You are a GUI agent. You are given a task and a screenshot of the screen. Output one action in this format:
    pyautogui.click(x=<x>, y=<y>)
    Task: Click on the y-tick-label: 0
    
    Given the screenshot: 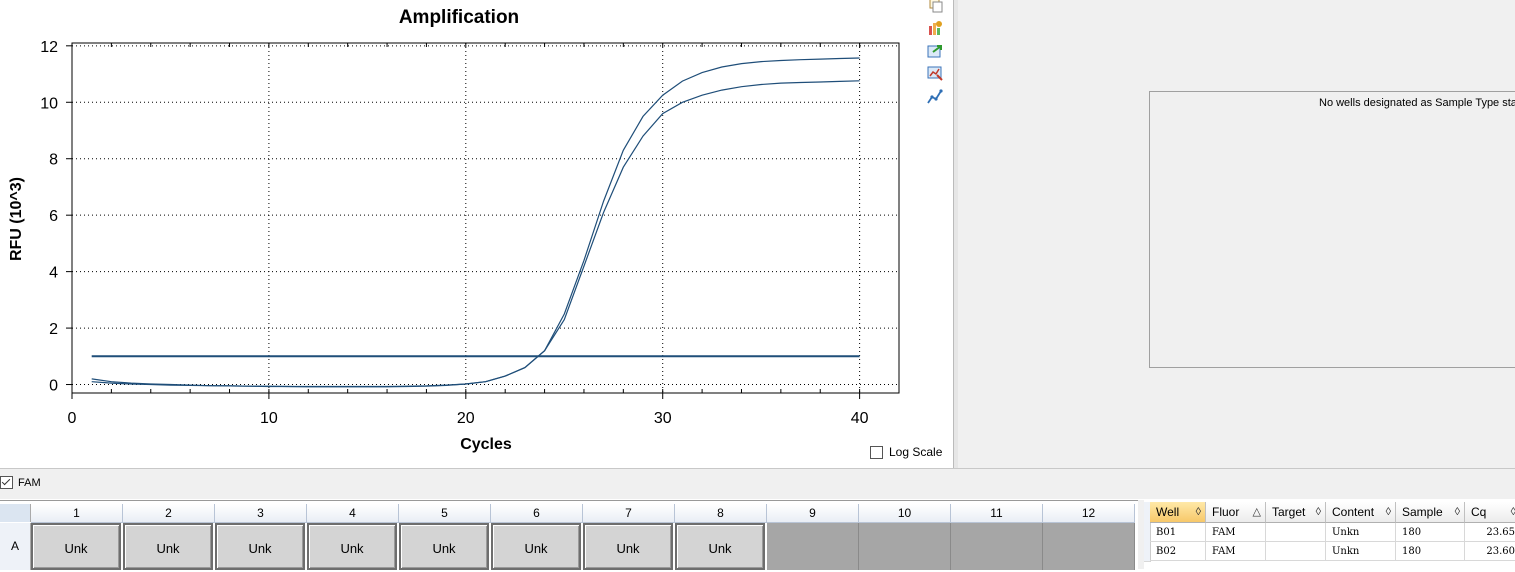 What is the action you would take?
    pyautogui.click(x=53, y=386)
    